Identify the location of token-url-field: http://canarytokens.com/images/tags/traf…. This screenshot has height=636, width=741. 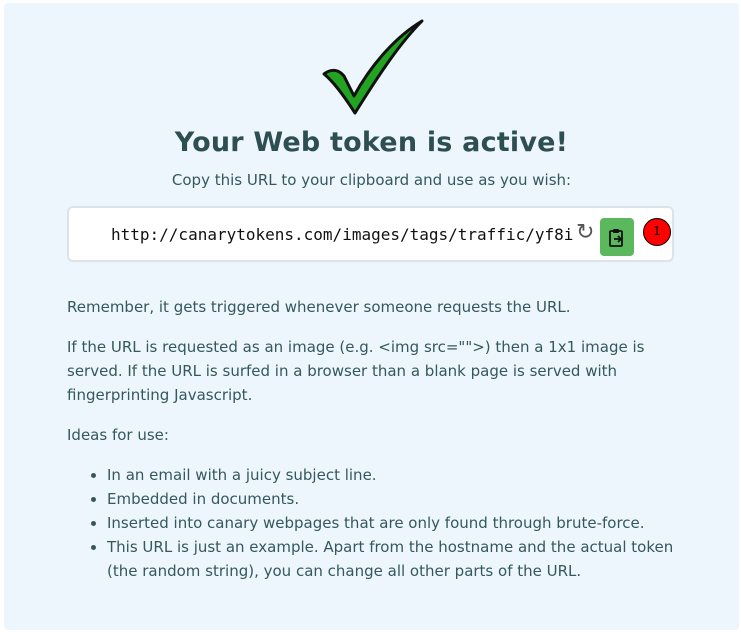
(370, 234).